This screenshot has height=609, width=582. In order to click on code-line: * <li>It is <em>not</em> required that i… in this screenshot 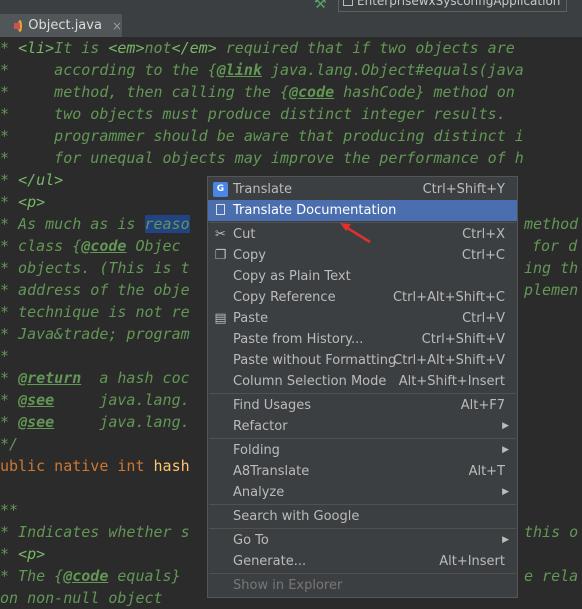, I will do `click(257, 48)`.